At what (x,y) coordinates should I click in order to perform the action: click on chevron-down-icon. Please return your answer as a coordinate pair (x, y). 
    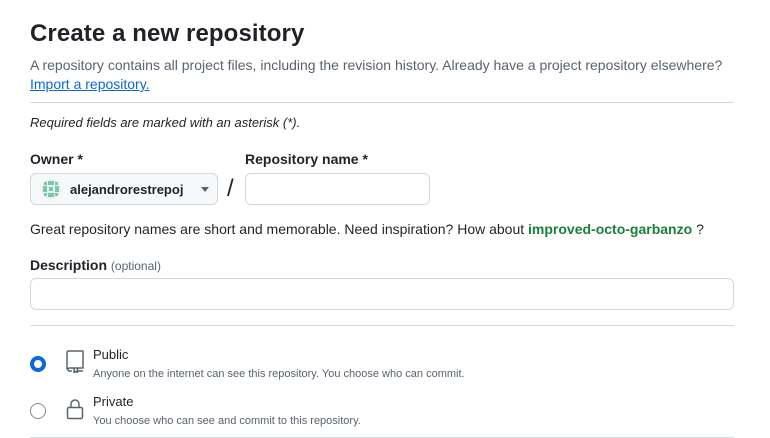
    Looking at the image, I should click on (205, 189).